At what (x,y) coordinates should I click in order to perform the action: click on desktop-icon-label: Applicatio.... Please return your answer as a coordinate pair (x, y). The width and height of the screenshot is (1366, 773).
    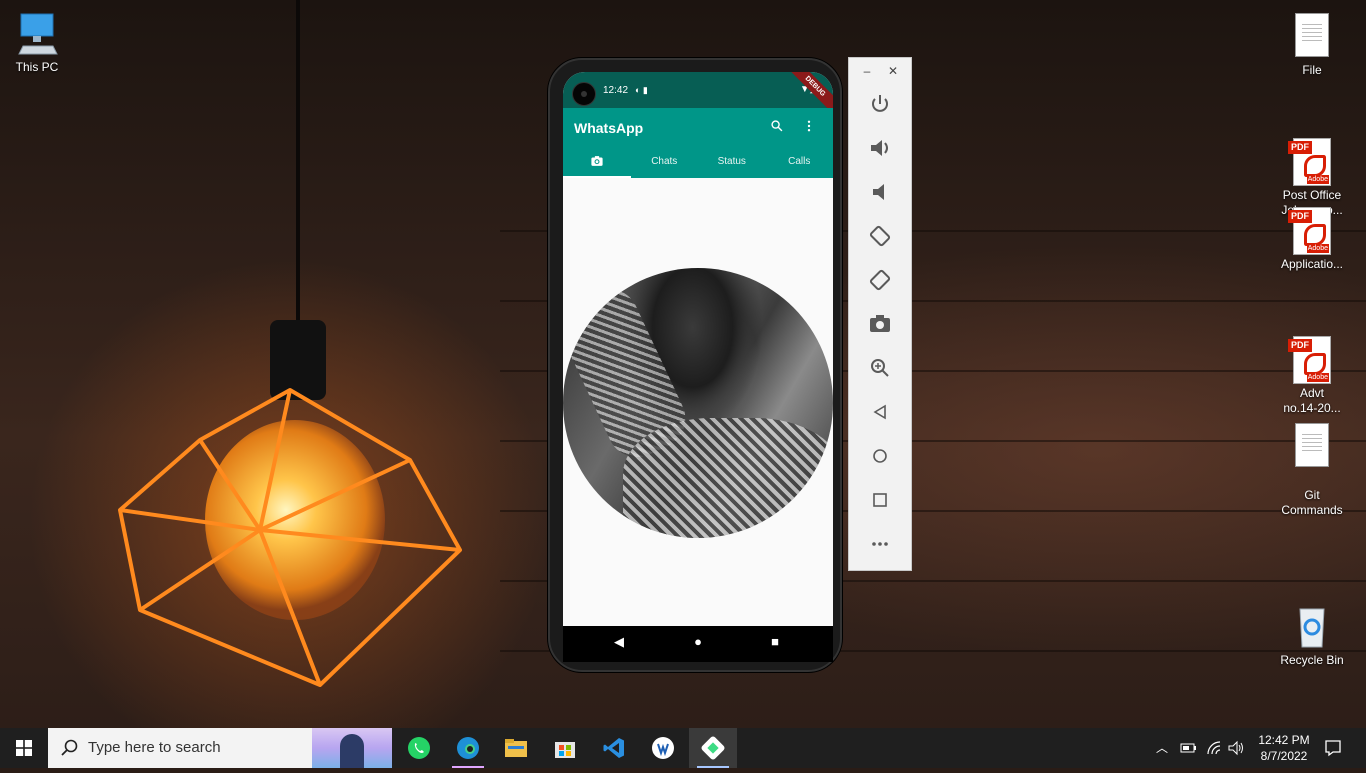
    Looking at the image, I should click on (1312, 264).